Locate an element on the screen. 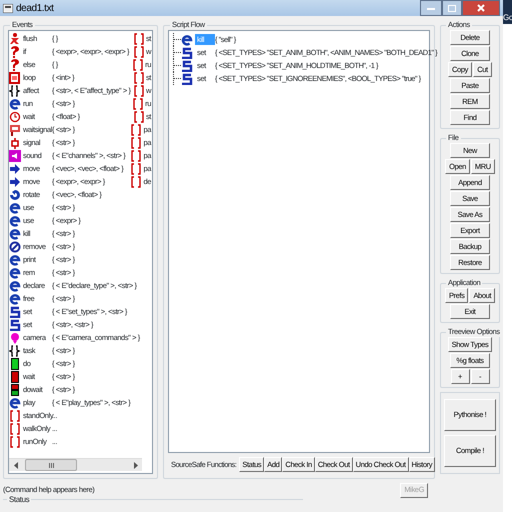 The image size is (512, 512). signal-icon is located at coordinates (15, 142).